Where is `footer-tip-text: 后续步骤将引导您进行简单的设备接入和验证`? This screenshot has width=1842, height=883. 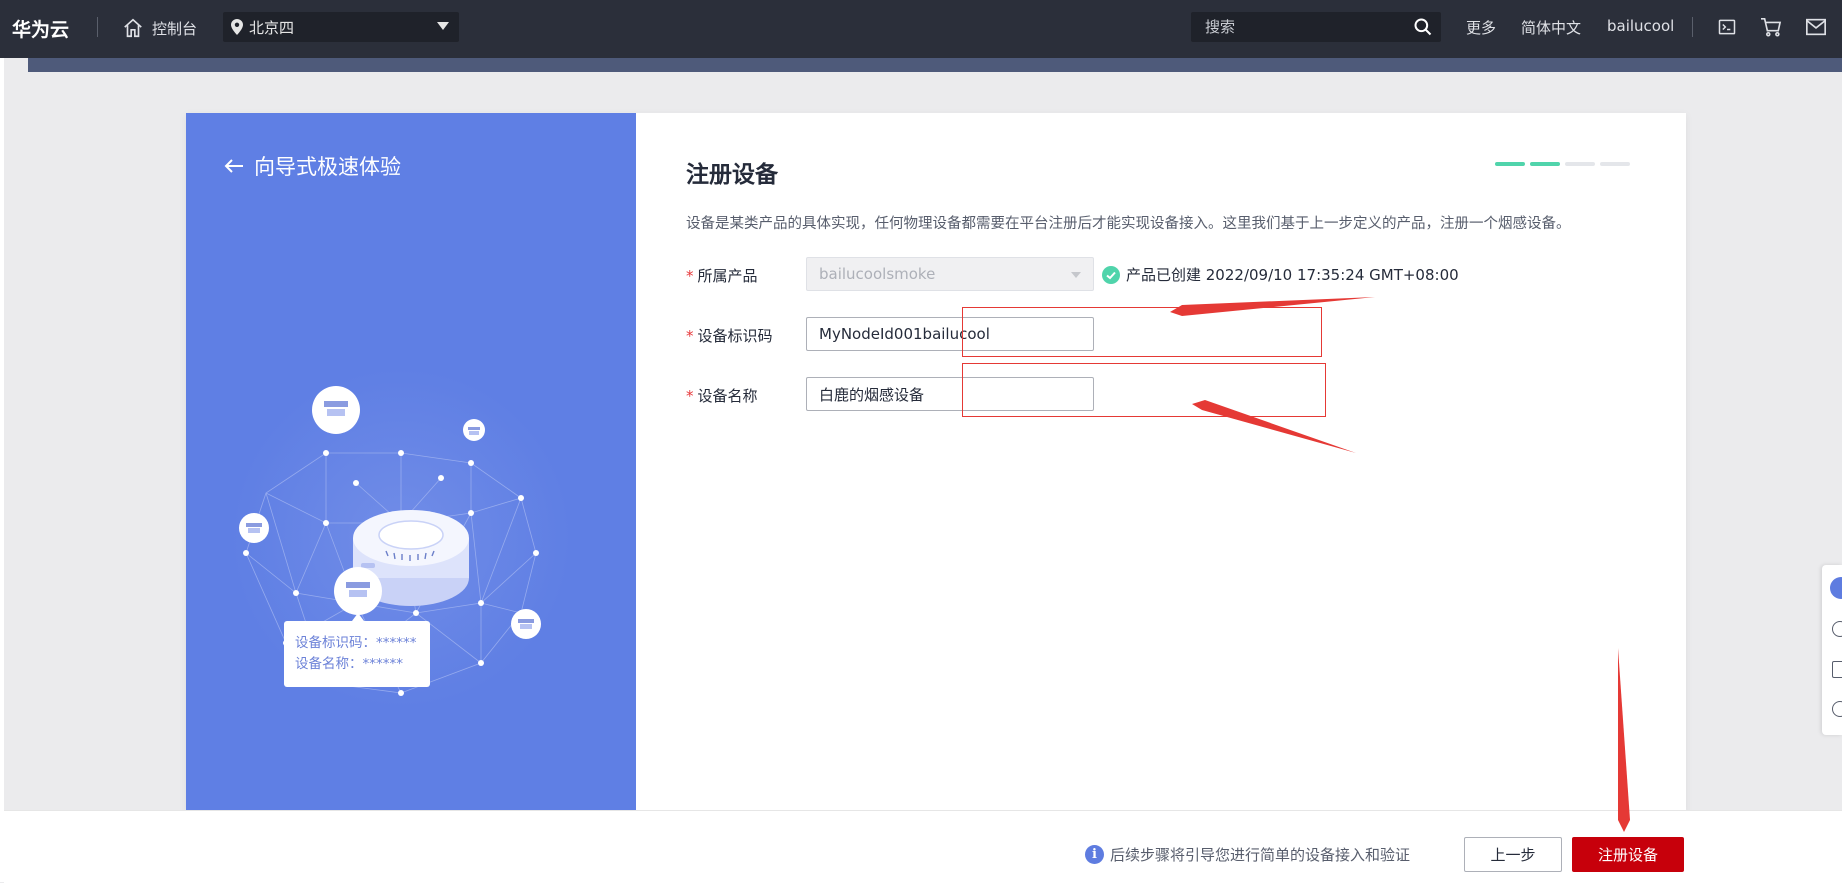 footer-tip-text: 后续步骤将引导您进行简单的设备接入和验证 is located at coordinates (1260, 855).